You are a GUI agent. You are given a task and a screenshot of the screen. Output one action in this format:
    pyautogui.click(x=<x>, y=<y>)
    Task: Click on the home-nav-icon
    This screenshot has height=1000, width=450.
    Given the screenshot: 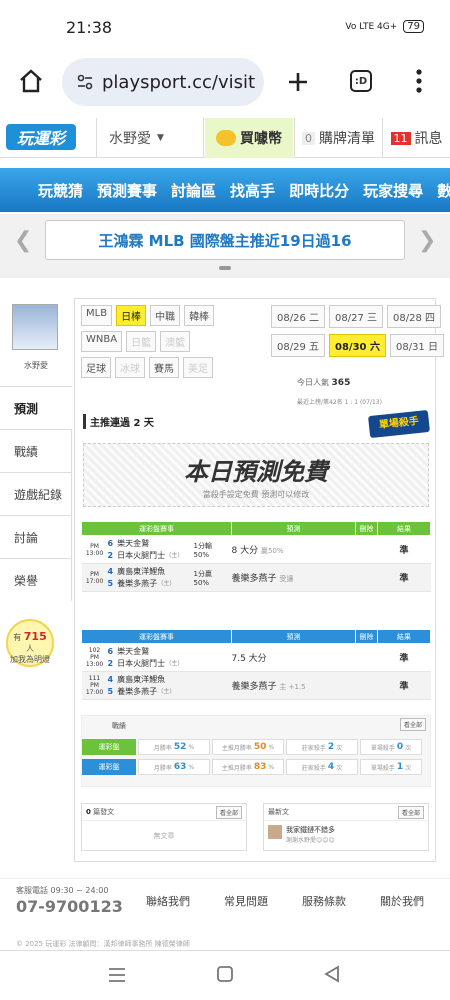 What is the action you would take?
    pyautogui.click(x=225, y=974)
    